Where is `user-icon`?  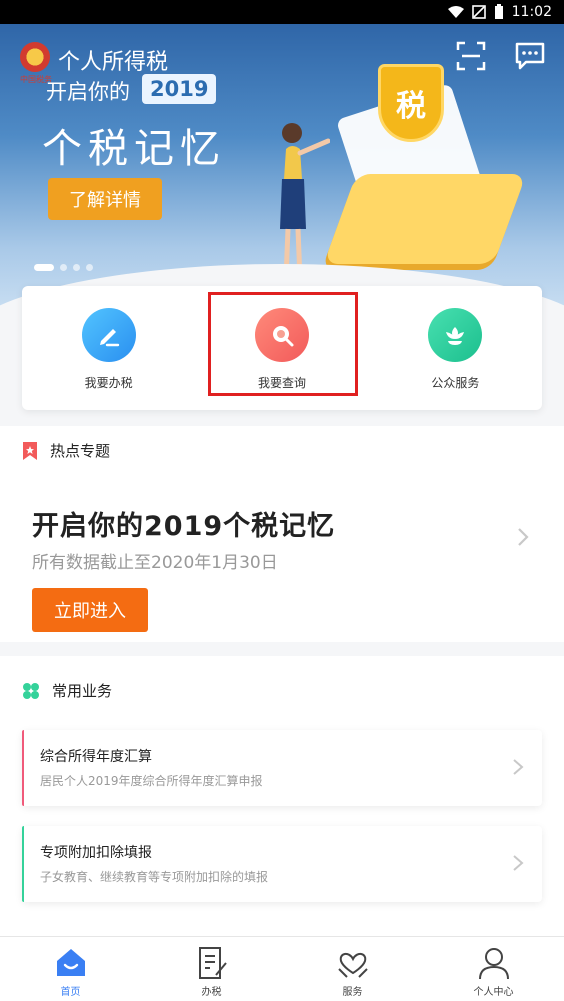 user-icon is located at coordinates (493, 964).